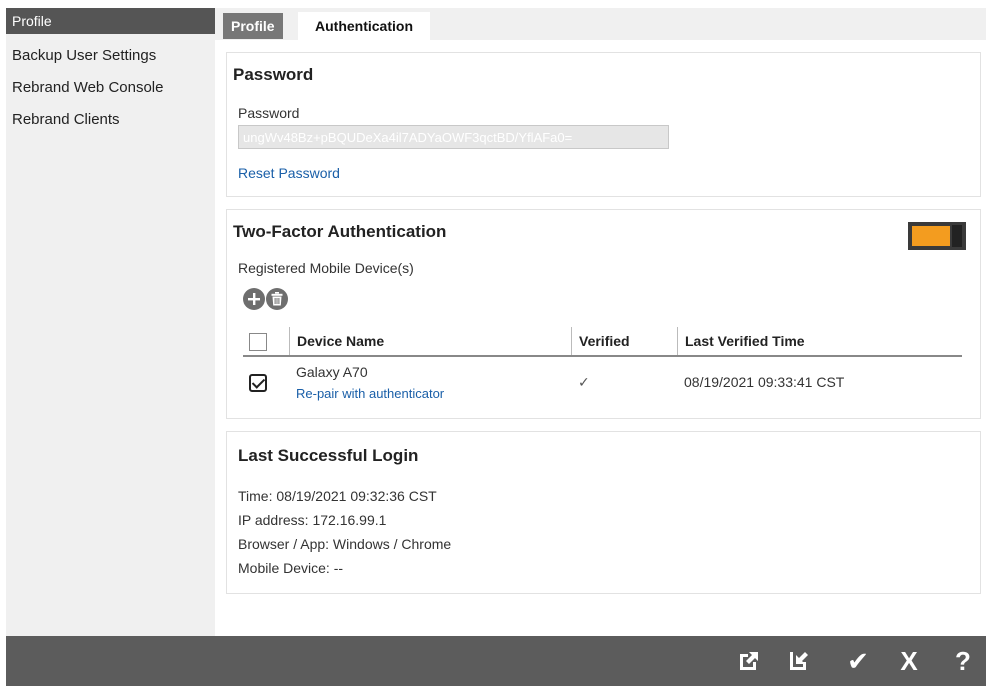 The height and width of the screenshot is (686, 986). I want to click on column-last-verified-time: Last Verified Time, so click(819, 341).